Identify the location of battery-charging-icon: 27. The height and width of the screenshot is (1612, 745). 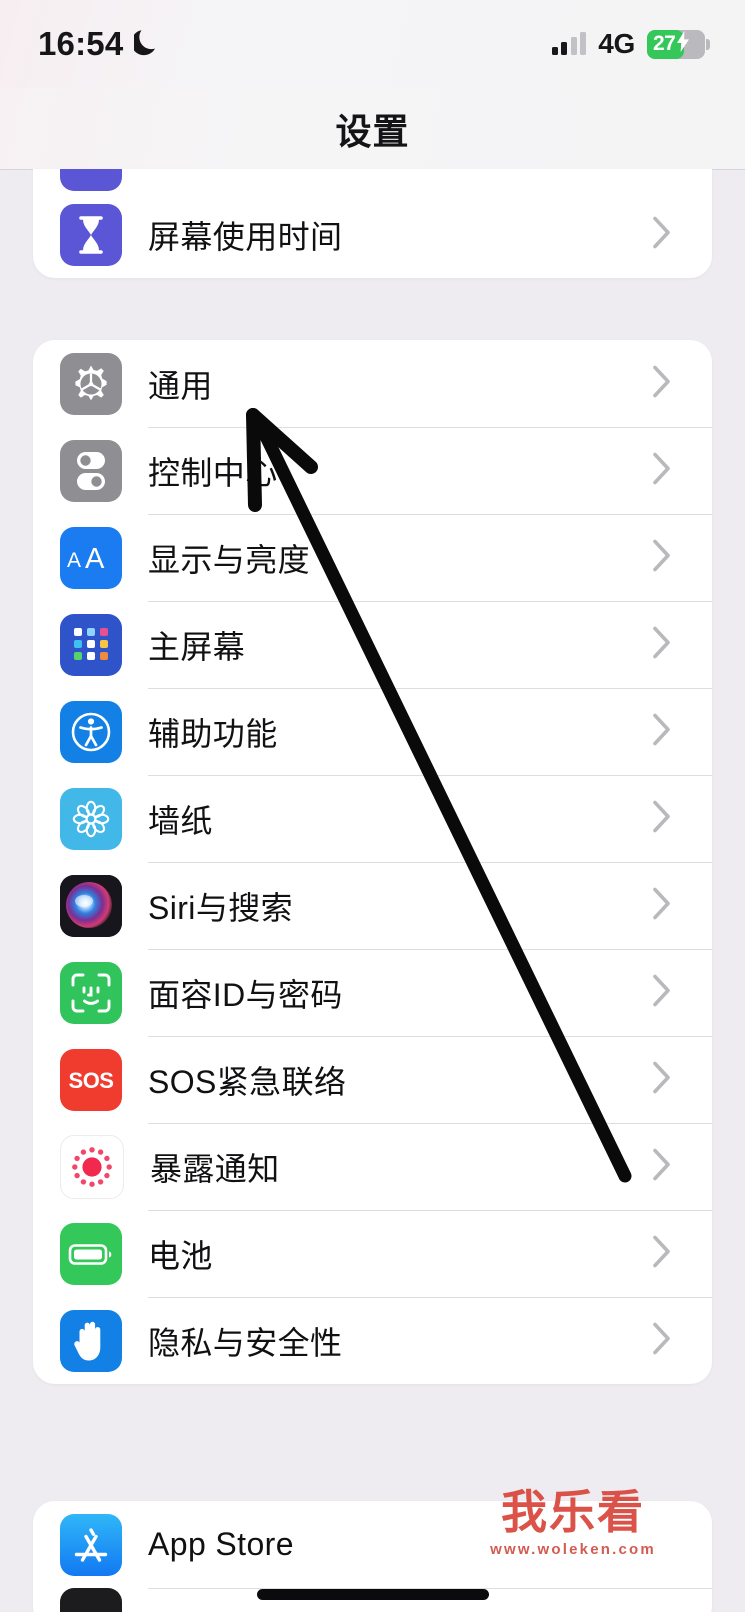
(678, 44).